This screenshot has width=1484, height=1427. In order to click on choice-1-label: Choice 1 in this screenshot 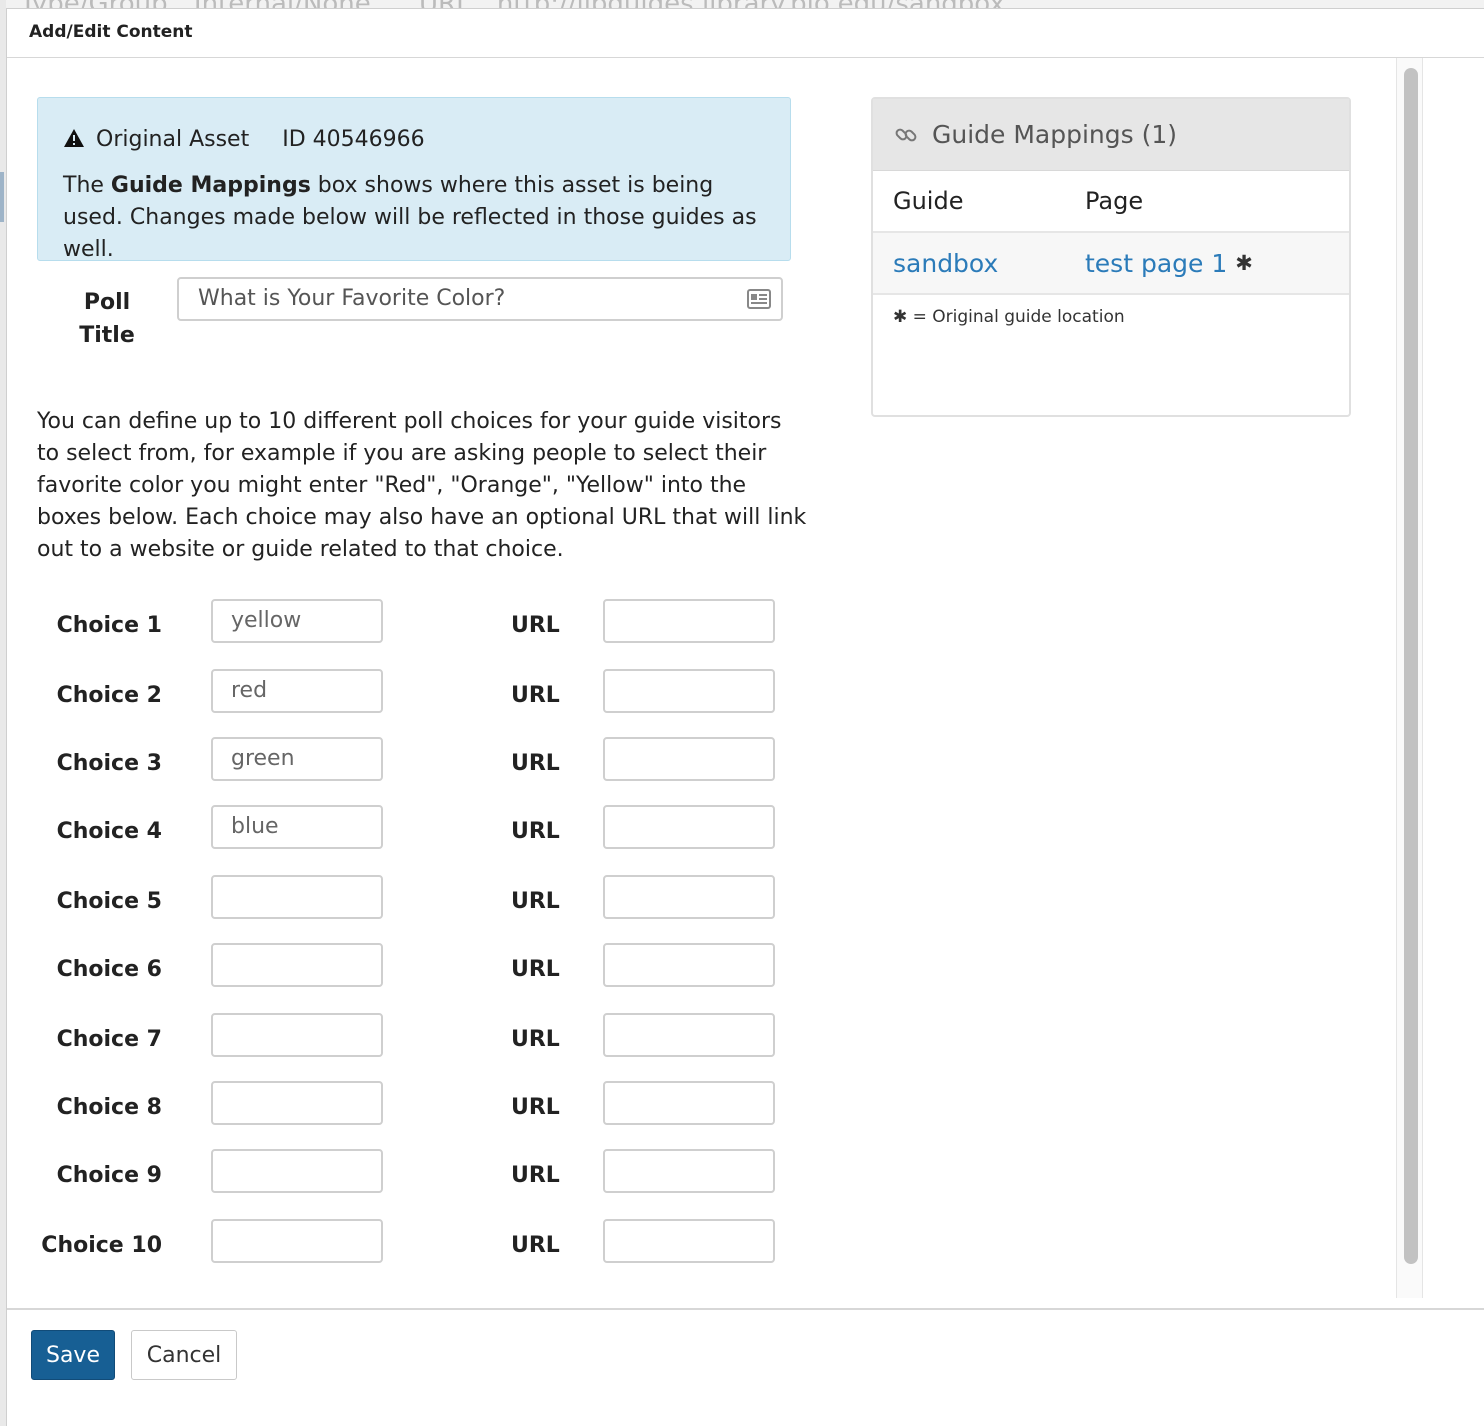, I will do `click(109, 625)`.